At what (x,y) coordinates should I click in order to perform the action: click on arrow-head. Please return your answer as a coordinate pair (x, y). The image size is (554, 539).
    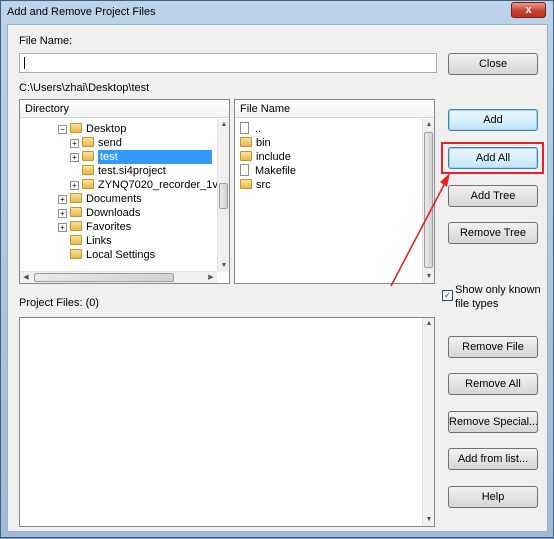
    Looking at the image, I should click on (445, 180).